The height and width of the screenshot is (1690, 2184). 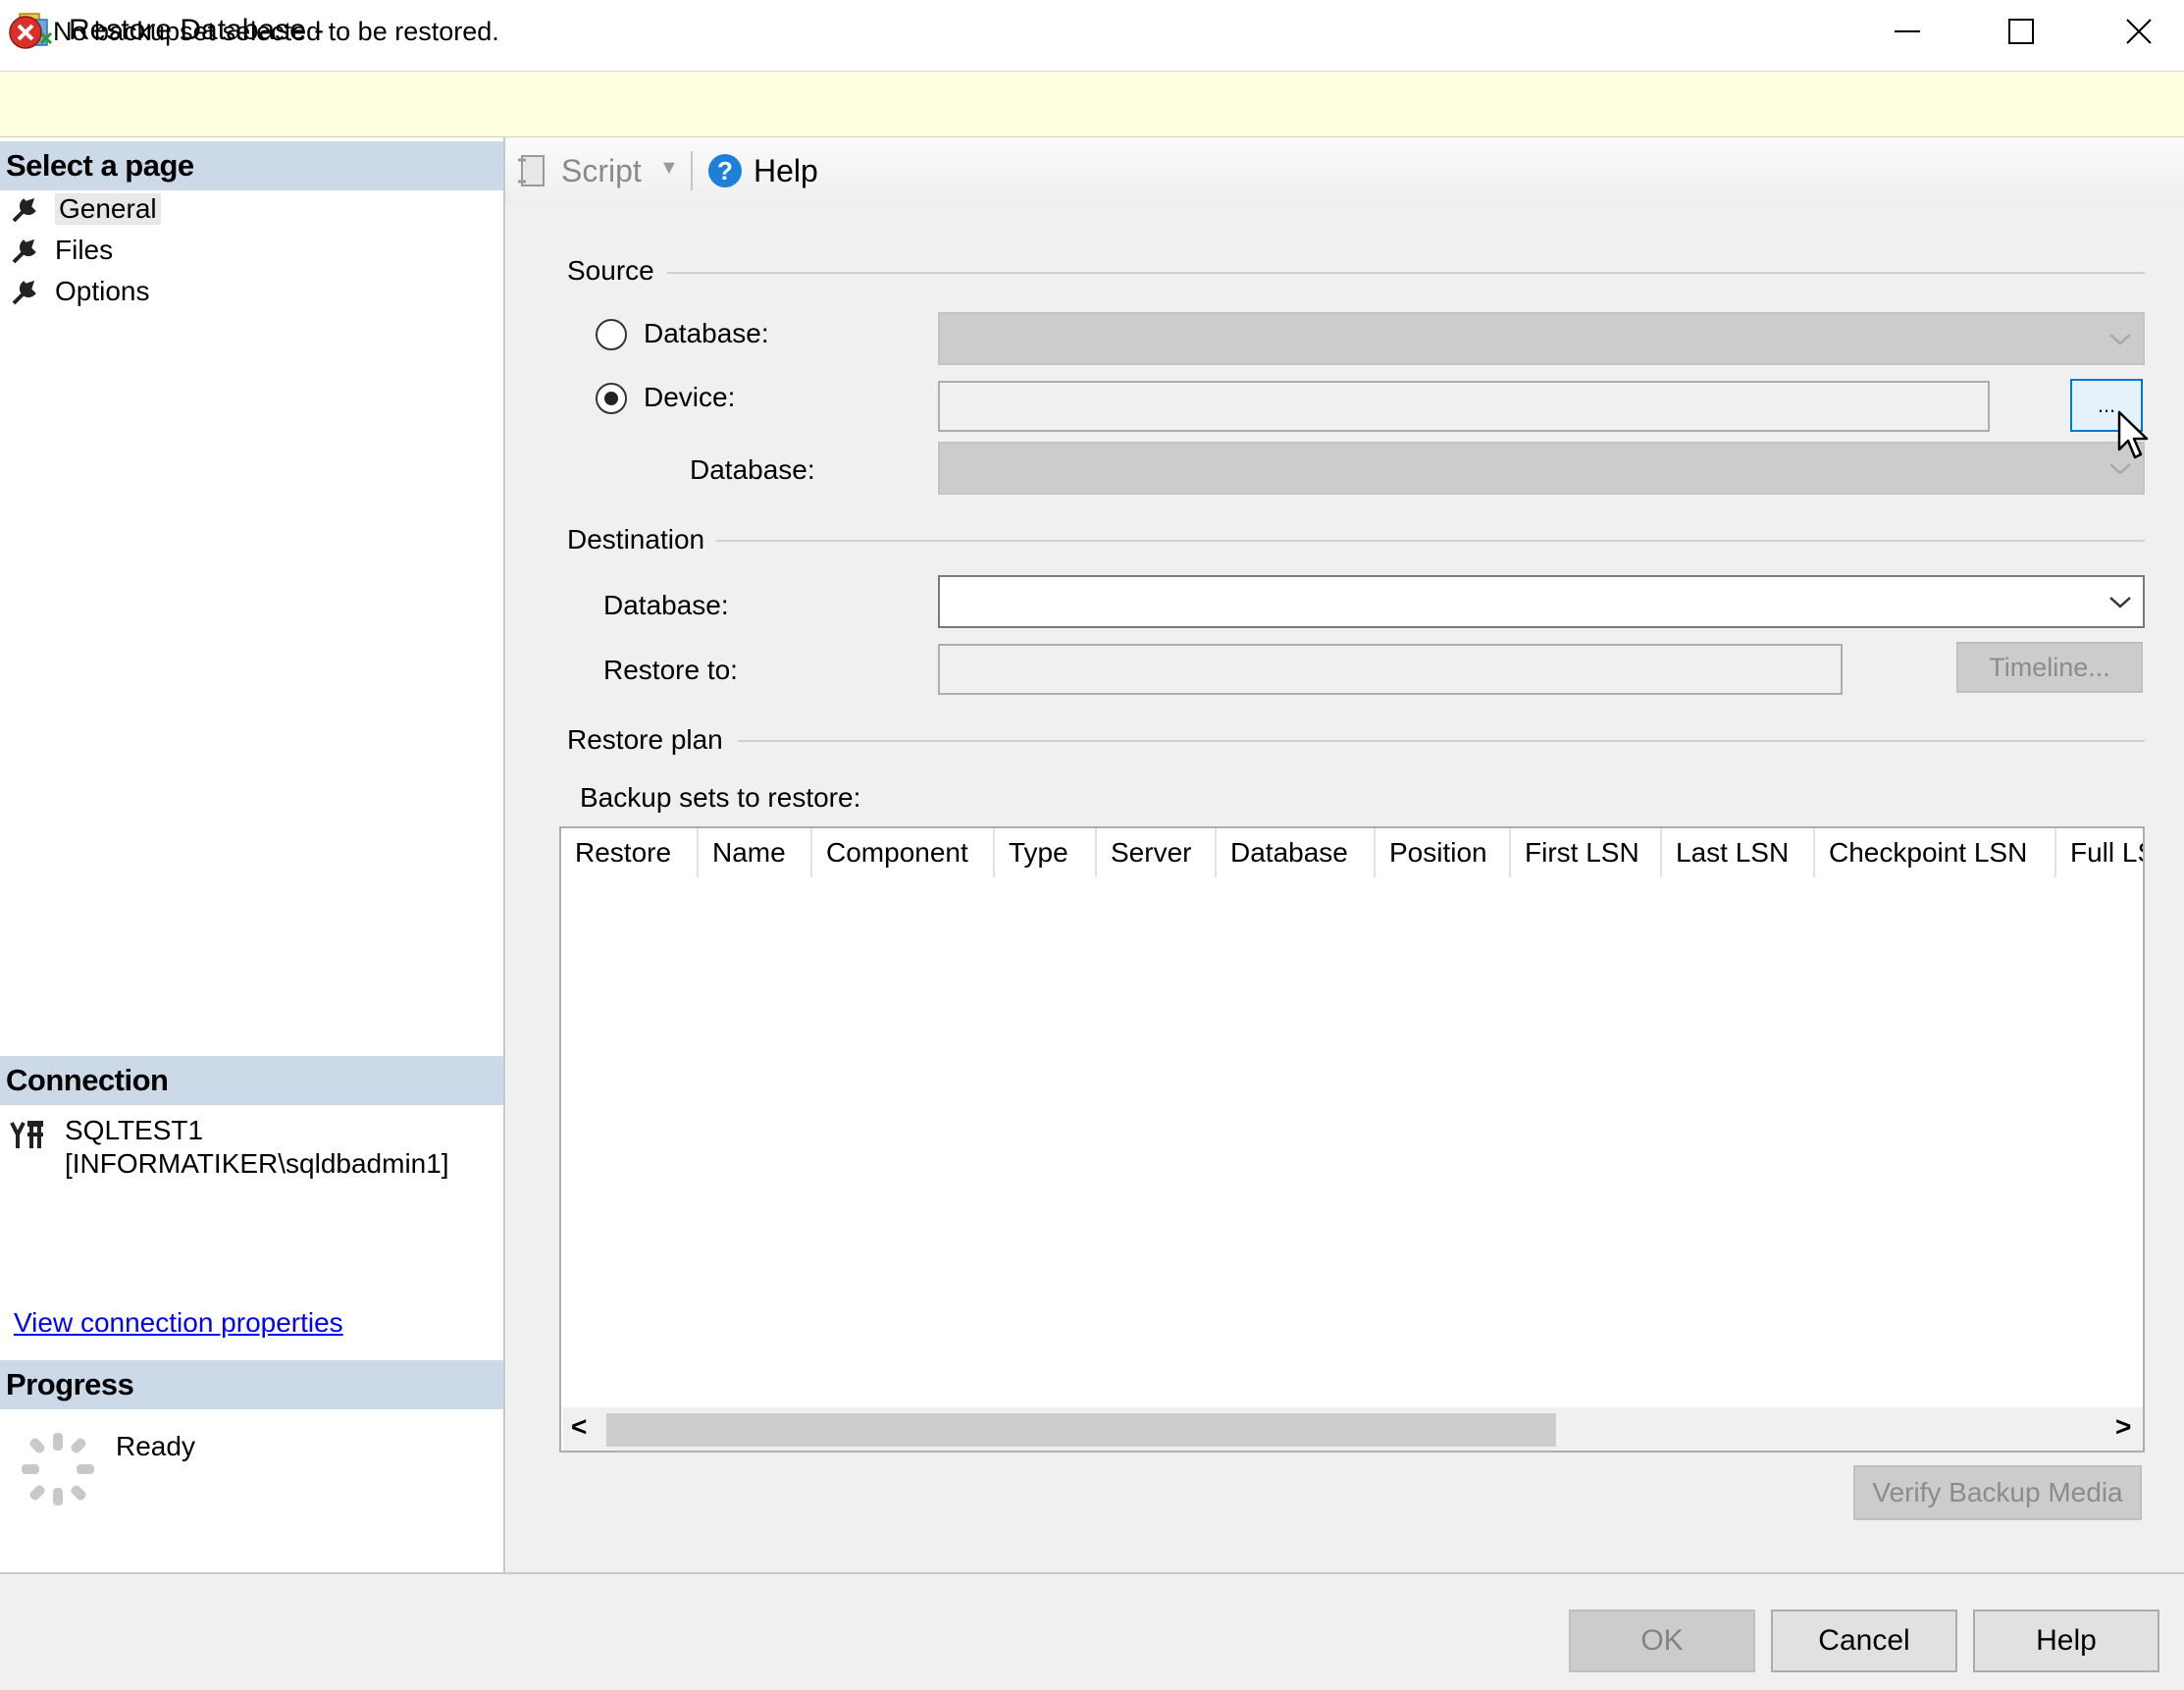 I want to click on verify-backup-media-button: Verify Backup Media, so click(x=1997, y=1493).